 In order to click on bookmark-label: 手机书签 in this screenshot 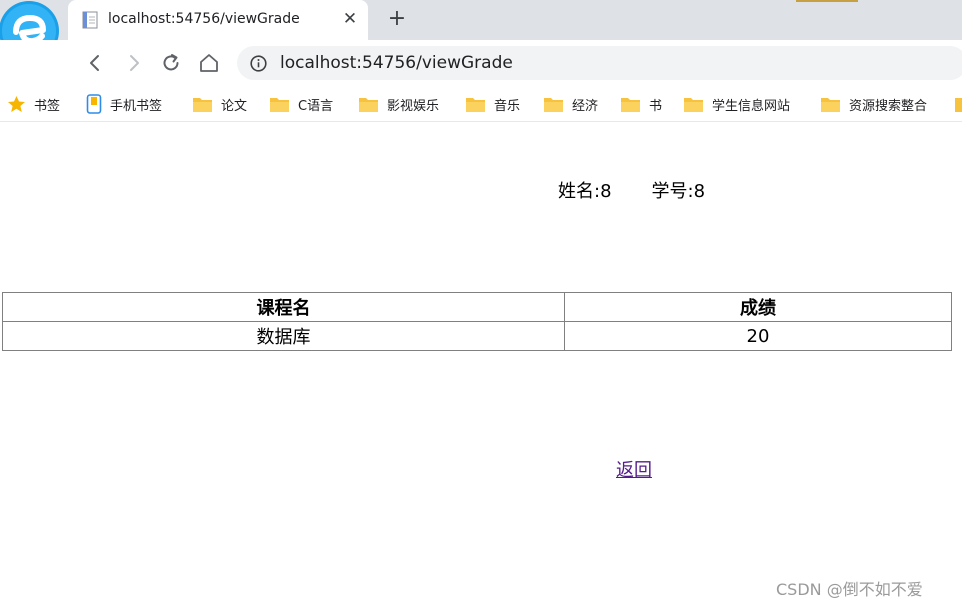, I will do `click(136, 106)`.